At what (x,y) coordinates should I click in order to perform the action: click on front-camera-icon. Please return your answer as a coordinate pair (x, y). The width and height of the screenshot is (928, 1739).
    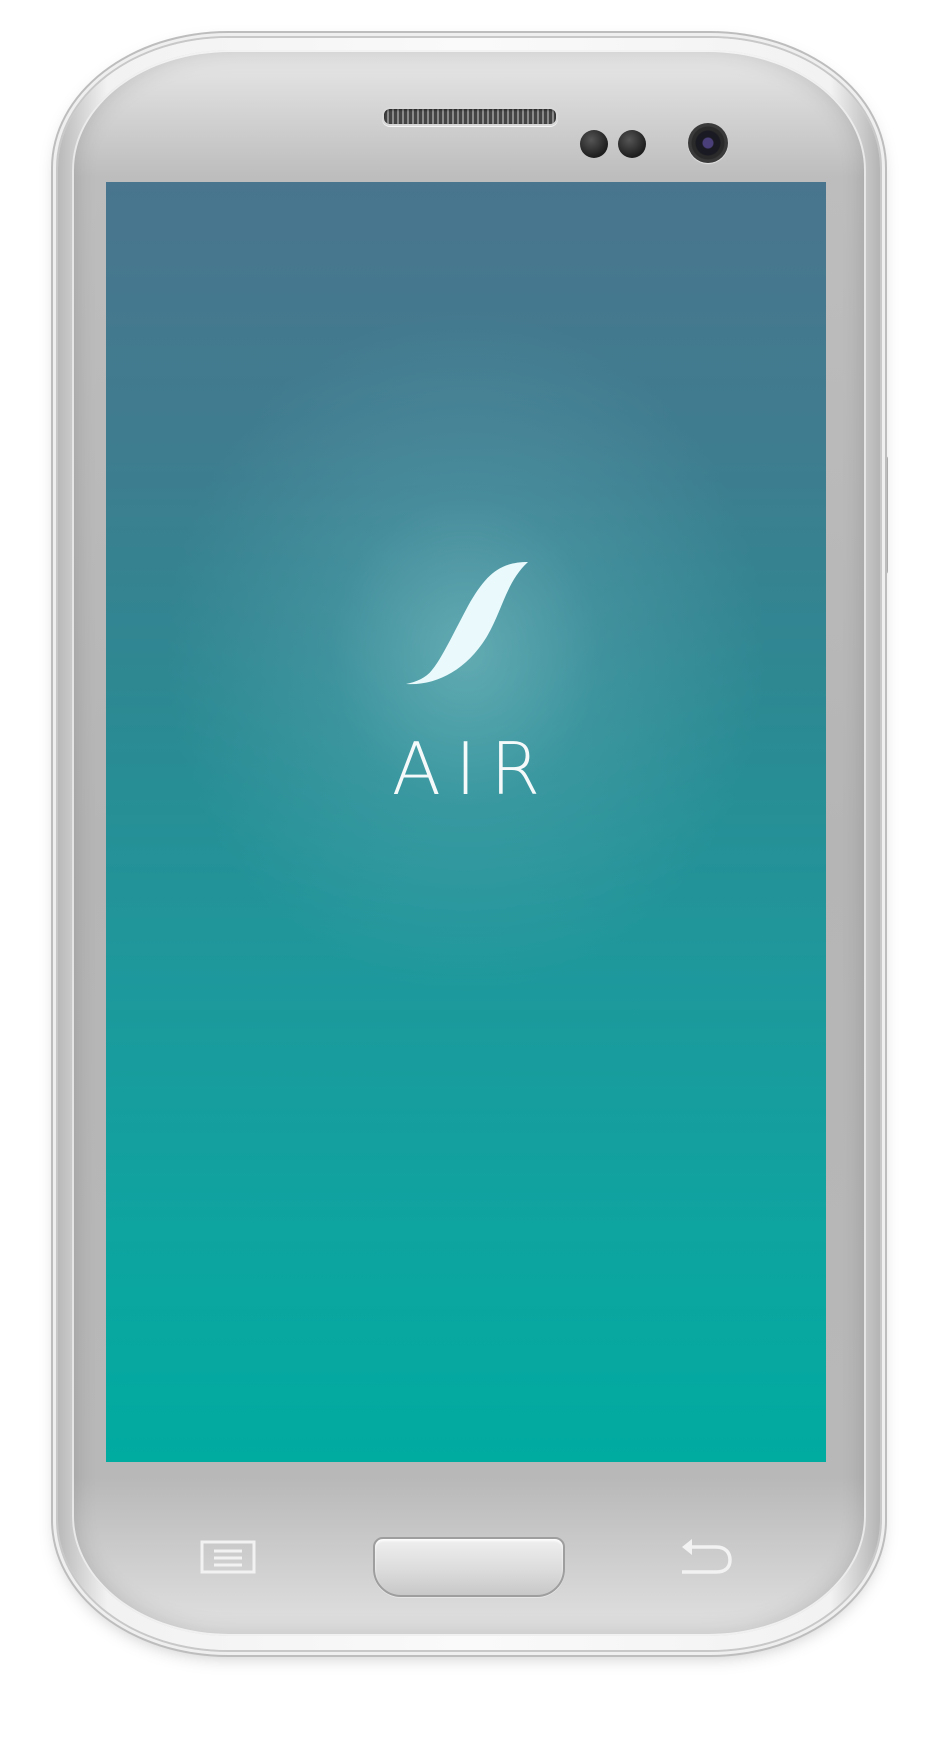
    Looking at the image, I should click on (708, 143).